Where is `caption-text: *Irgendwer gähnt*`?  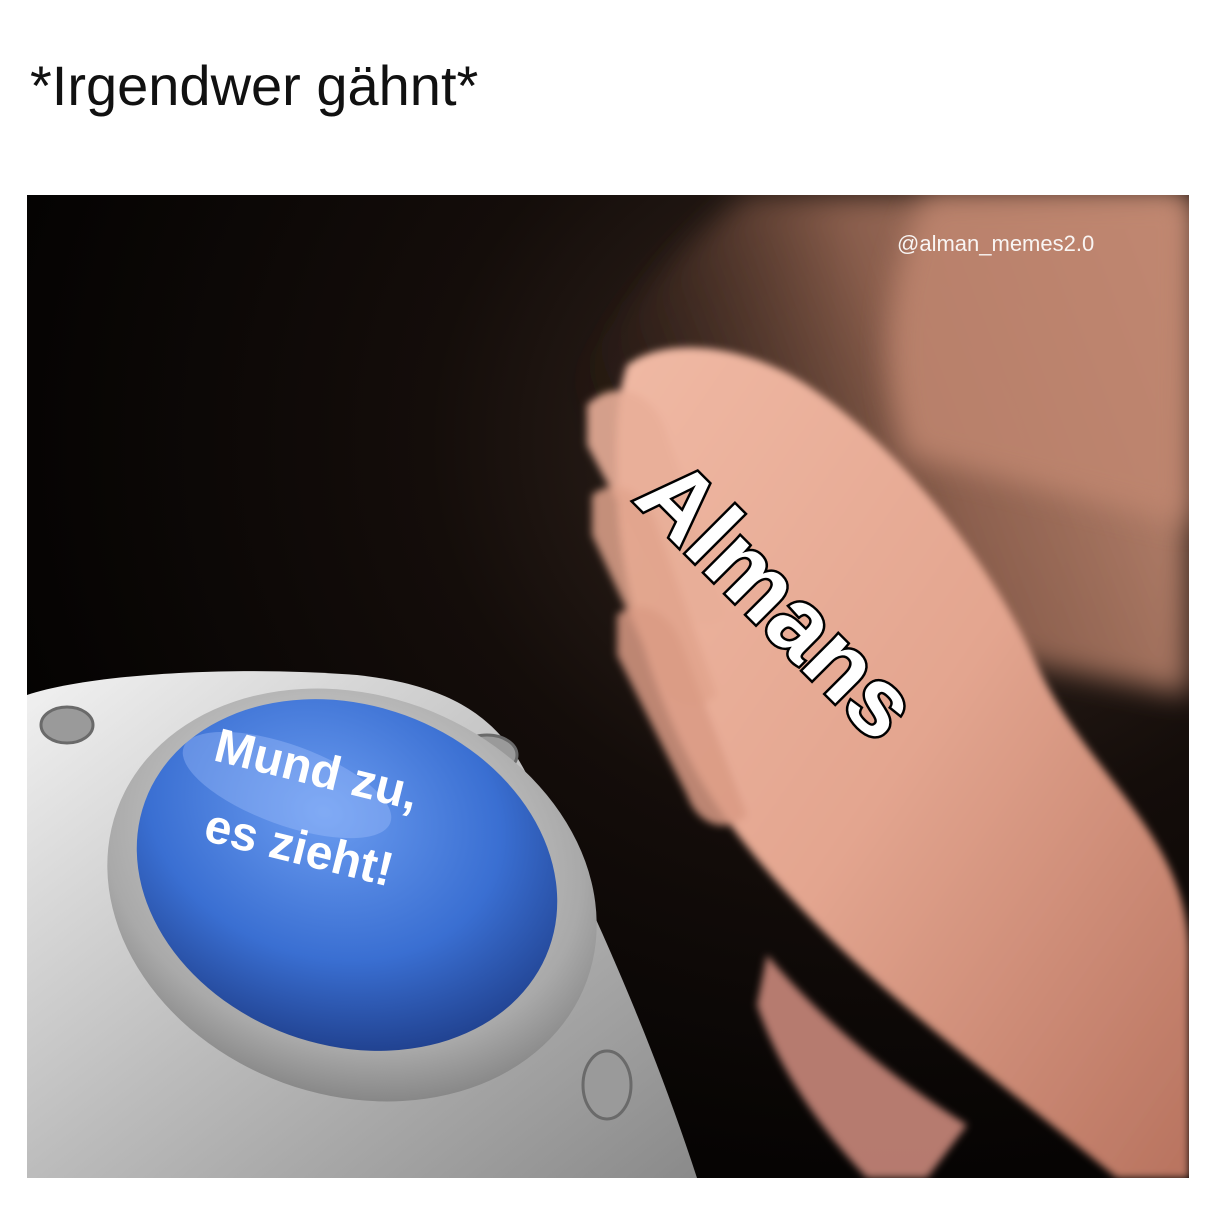 caption-text: *Irgendwer gähnt* is located at coordinates (254, 85).